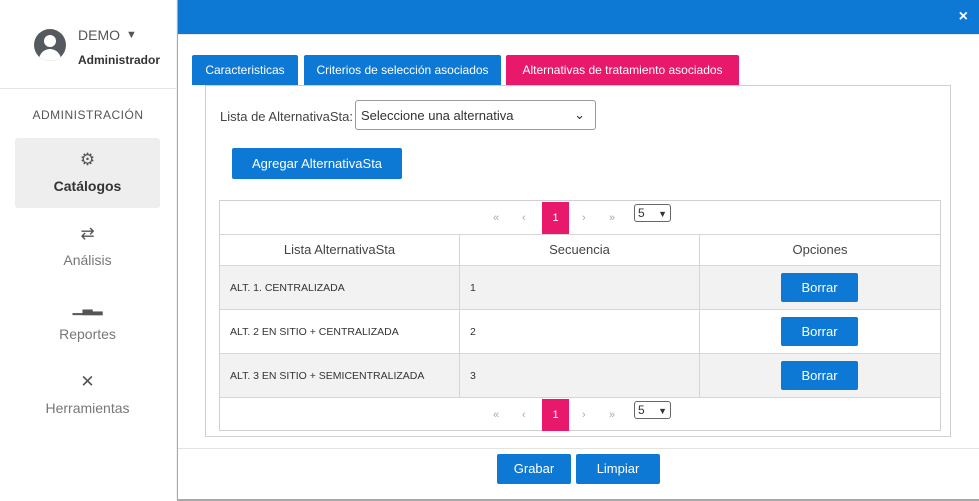 Image resolution: width=979 pixels, height=501 pixels. What do you see at coordinates (579, 114) in the screenshot?
I see `chevron-down-icon: ⌄` at bounding box center [579, 114].